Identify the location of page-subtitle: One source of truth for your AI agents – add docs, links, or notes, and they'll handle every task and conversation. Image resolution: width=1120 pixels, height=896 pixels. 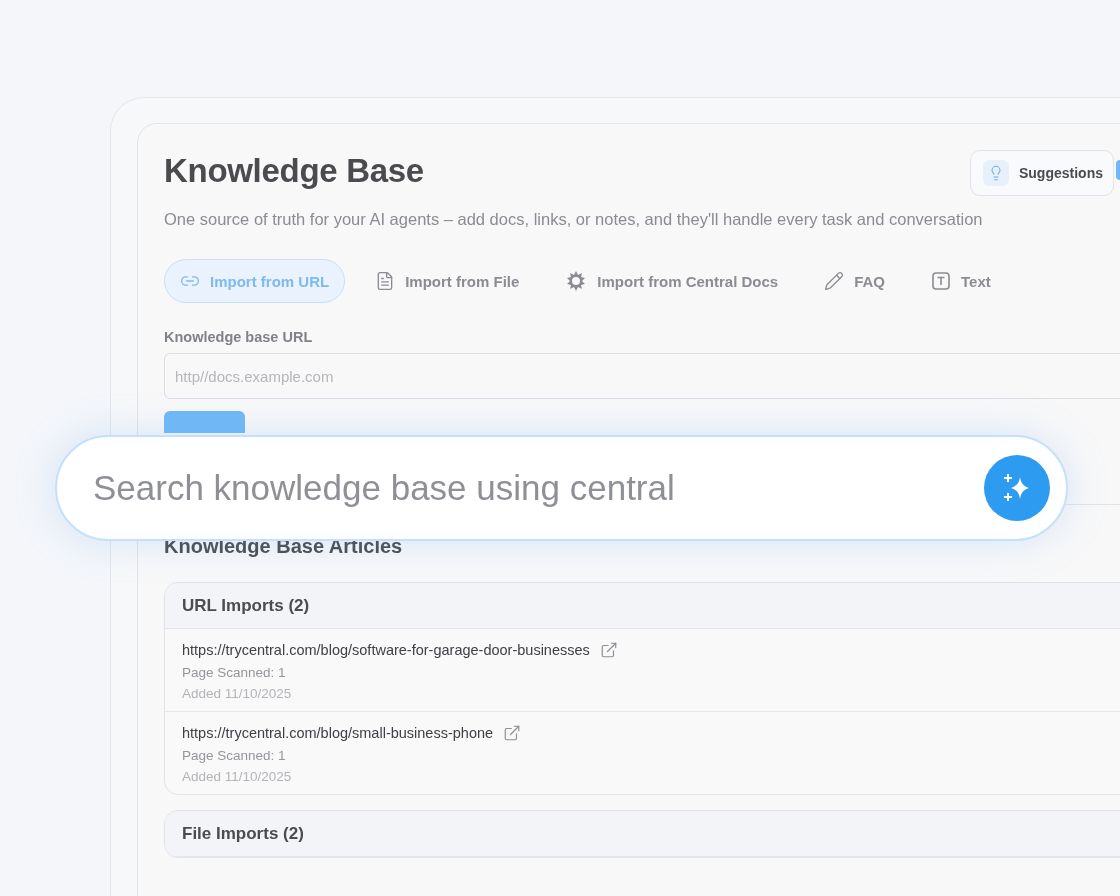
(574, 219).